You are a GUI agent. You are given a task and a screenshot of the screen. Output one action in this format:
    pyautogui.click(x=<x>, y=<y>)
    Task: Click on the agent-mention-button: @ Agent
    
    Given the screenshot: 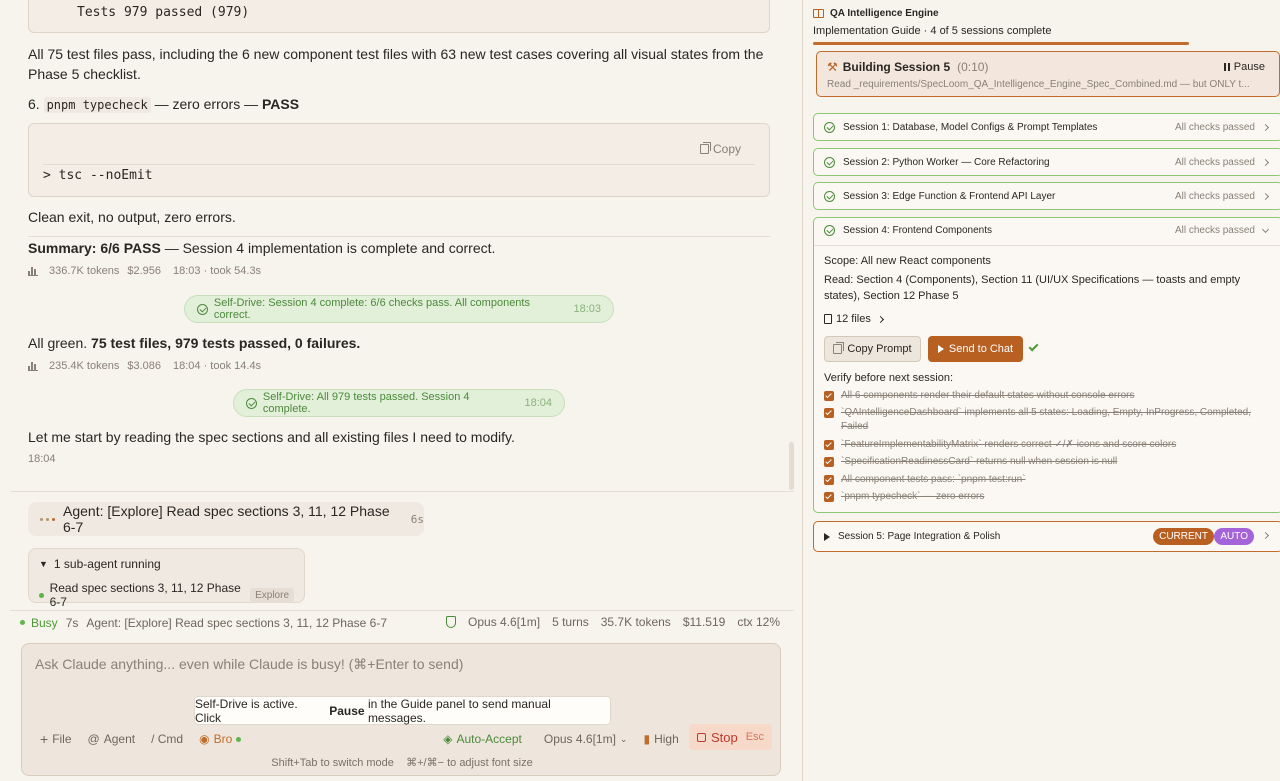 What is the action you would take?
    pyautogui.click(x=112, y=739)
    